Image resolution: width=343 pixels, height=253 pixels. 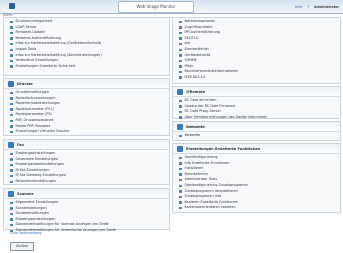 I want to click on panel-title: Einstellungen Erweiterte Funktionen, so click(x=223, y=148).